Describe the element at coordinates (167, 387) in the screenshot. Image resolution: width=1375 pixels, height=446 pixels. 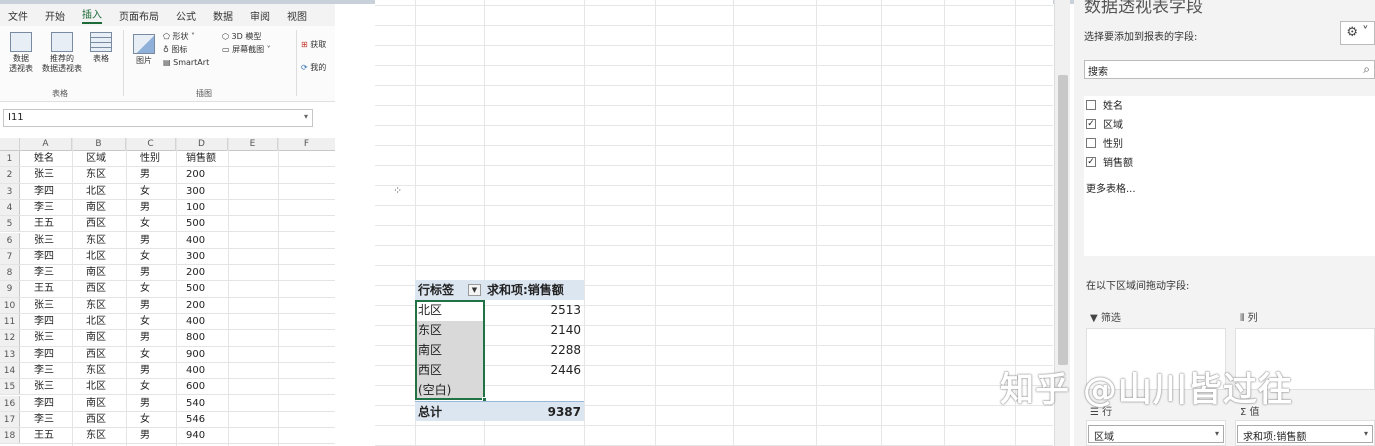
I see `table-row: 15 张三 北区 女 600` at that location.